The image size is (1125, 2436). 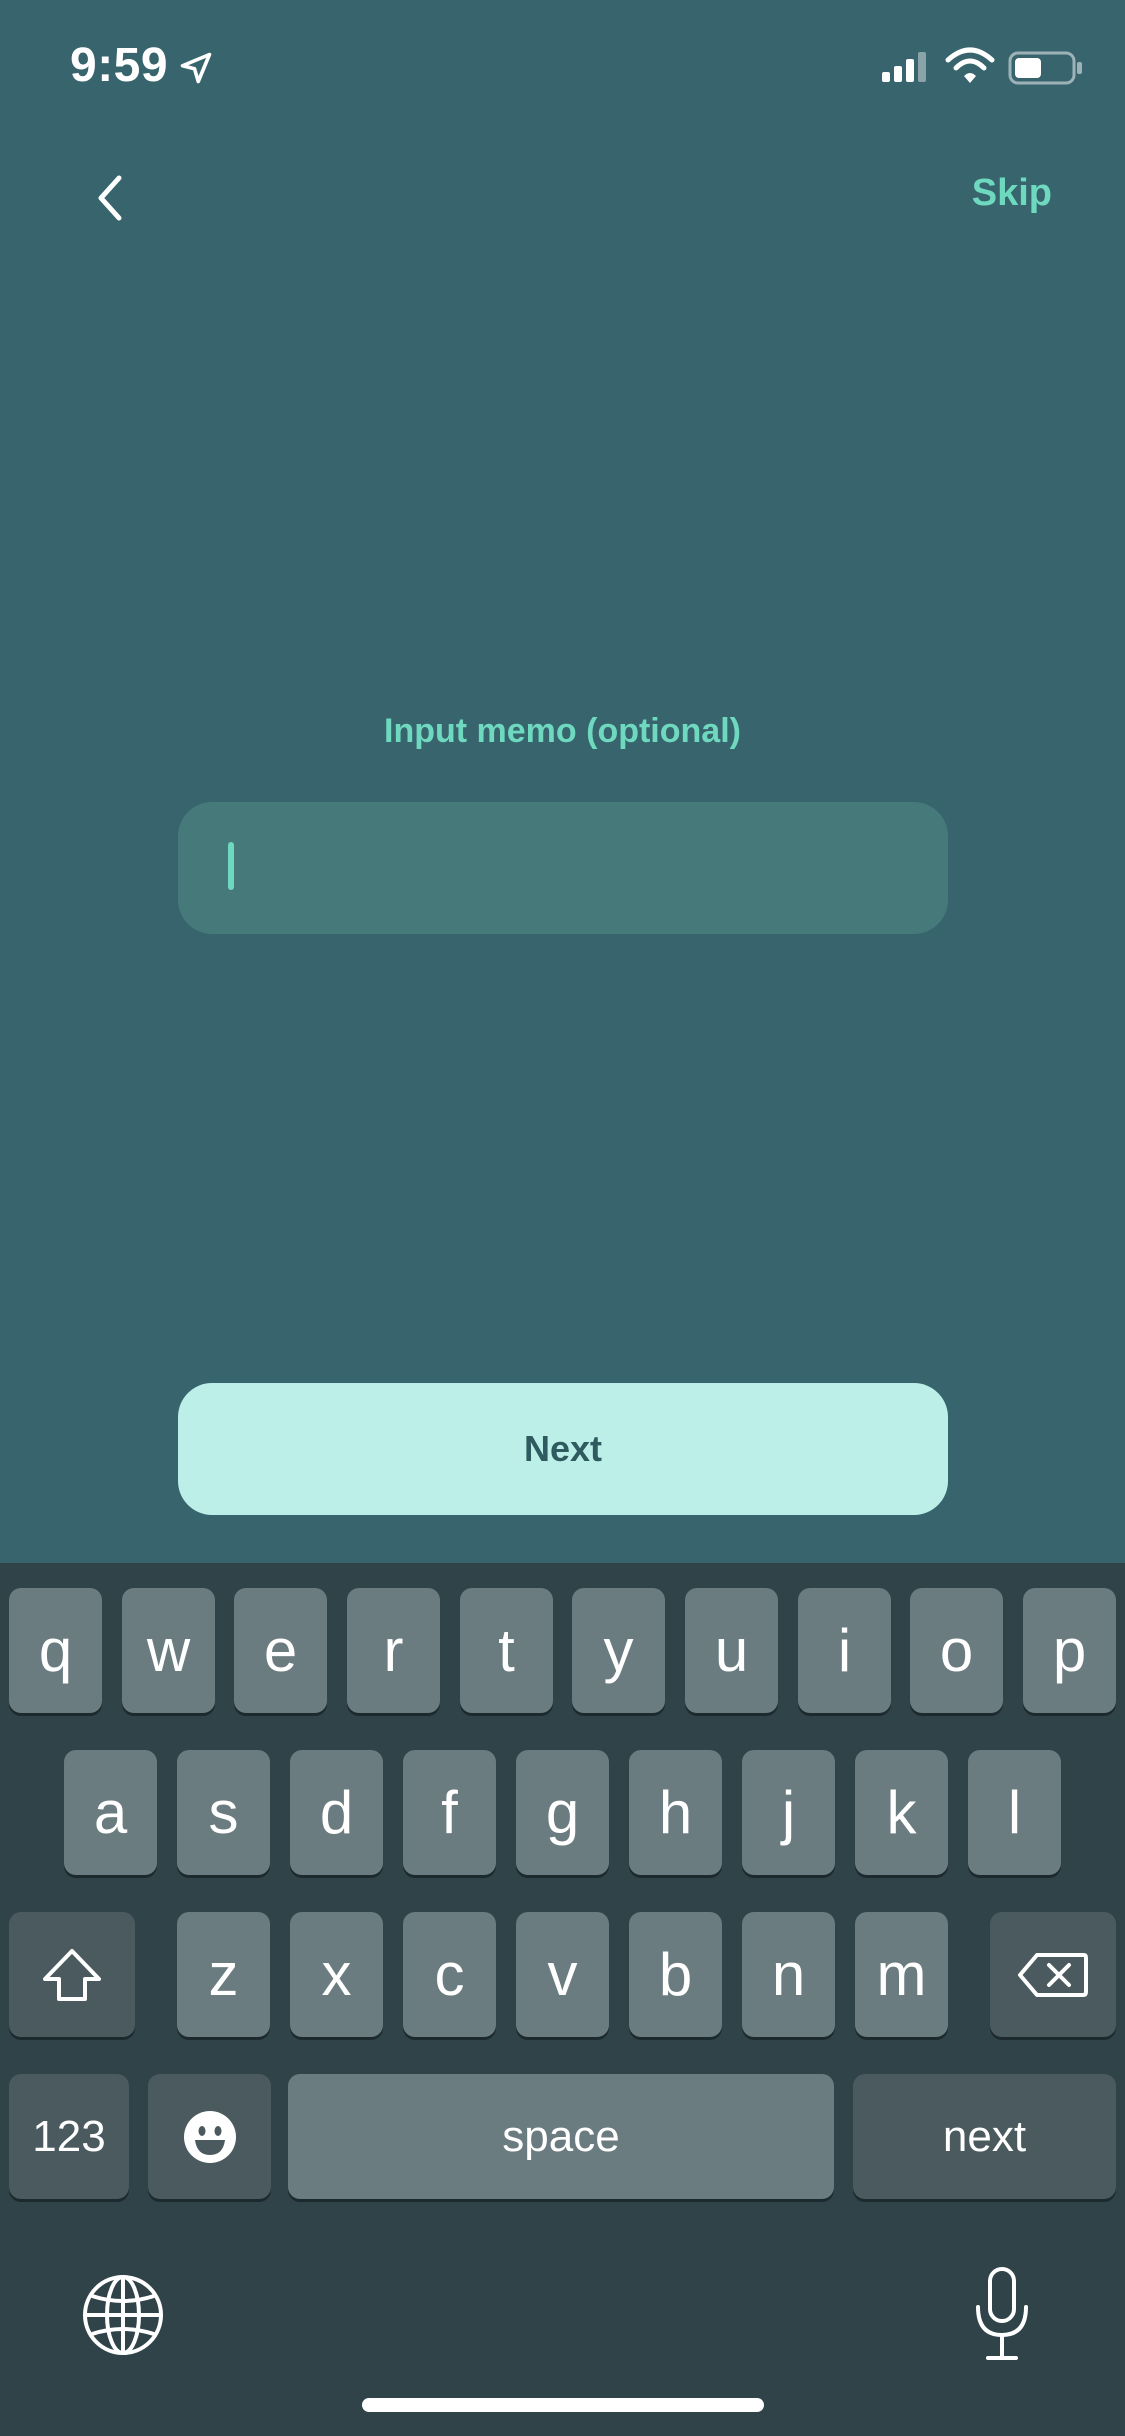 What do you see at coordinates (984, 2136) in the screenshot?
I see `return-key: next` at bounding box center [984, 2136].